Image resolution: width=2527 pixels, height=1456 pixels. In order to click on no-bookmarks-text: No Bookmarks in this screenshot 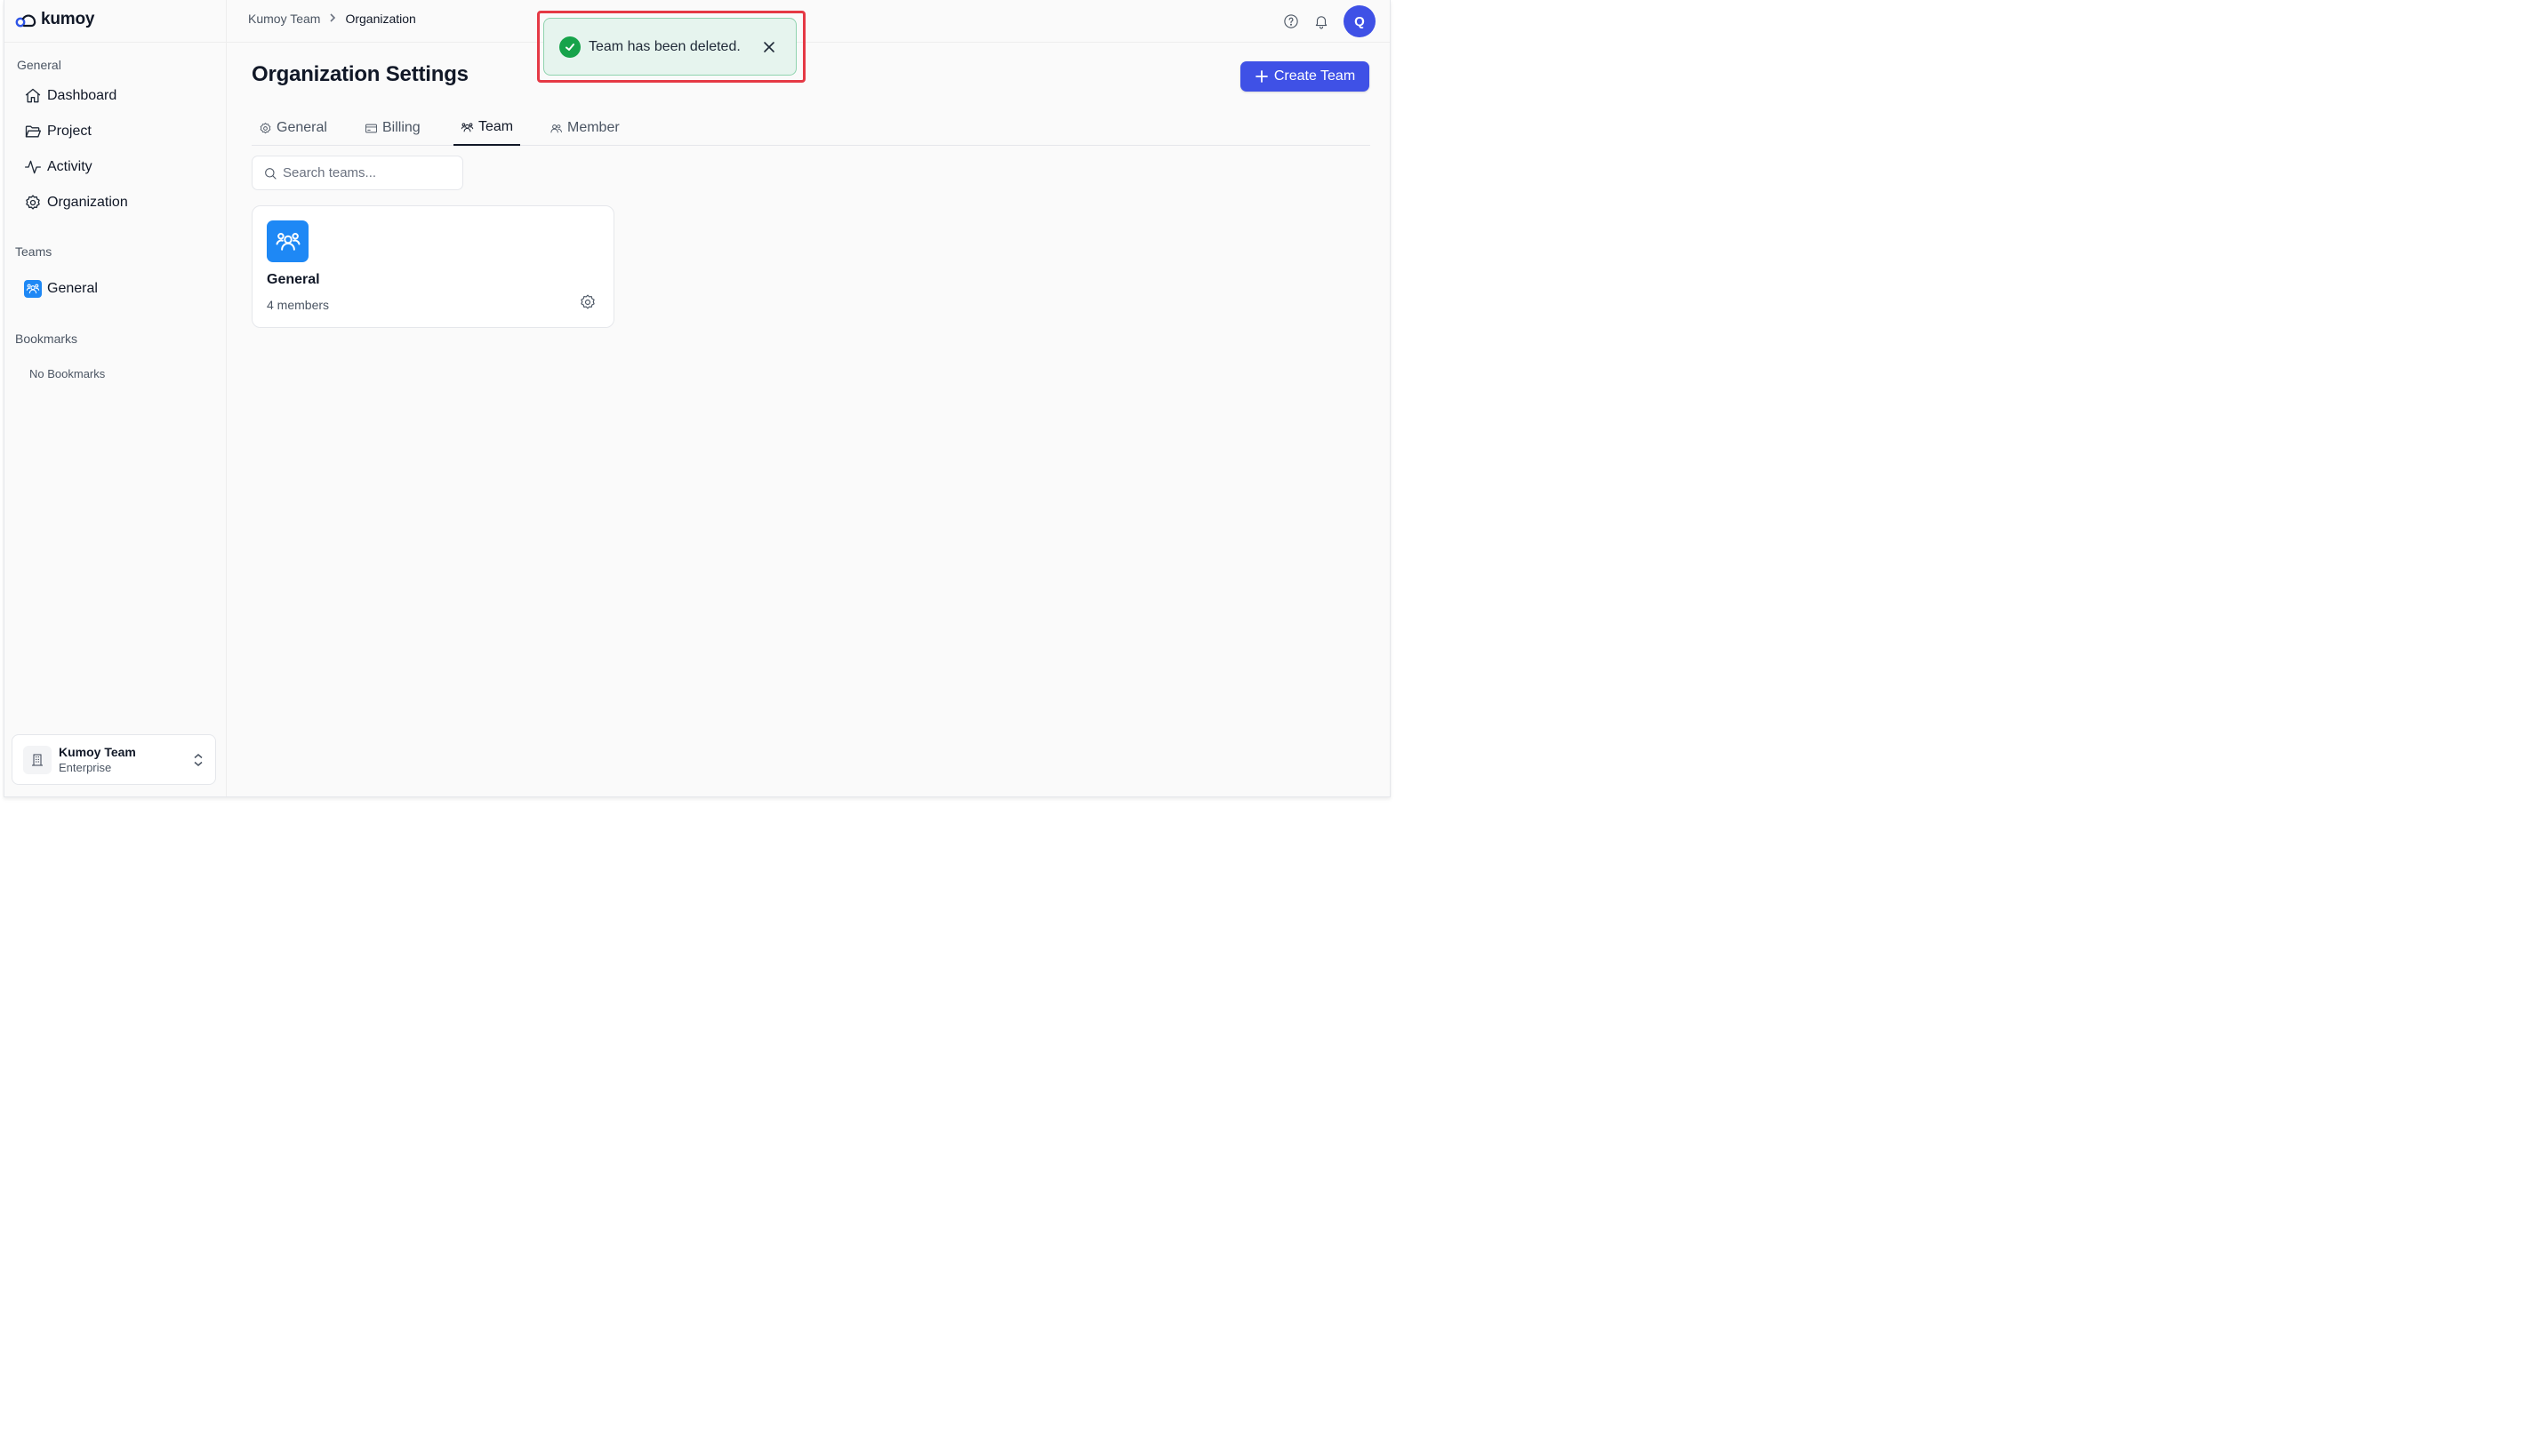, I will do `click(67, 373)`.